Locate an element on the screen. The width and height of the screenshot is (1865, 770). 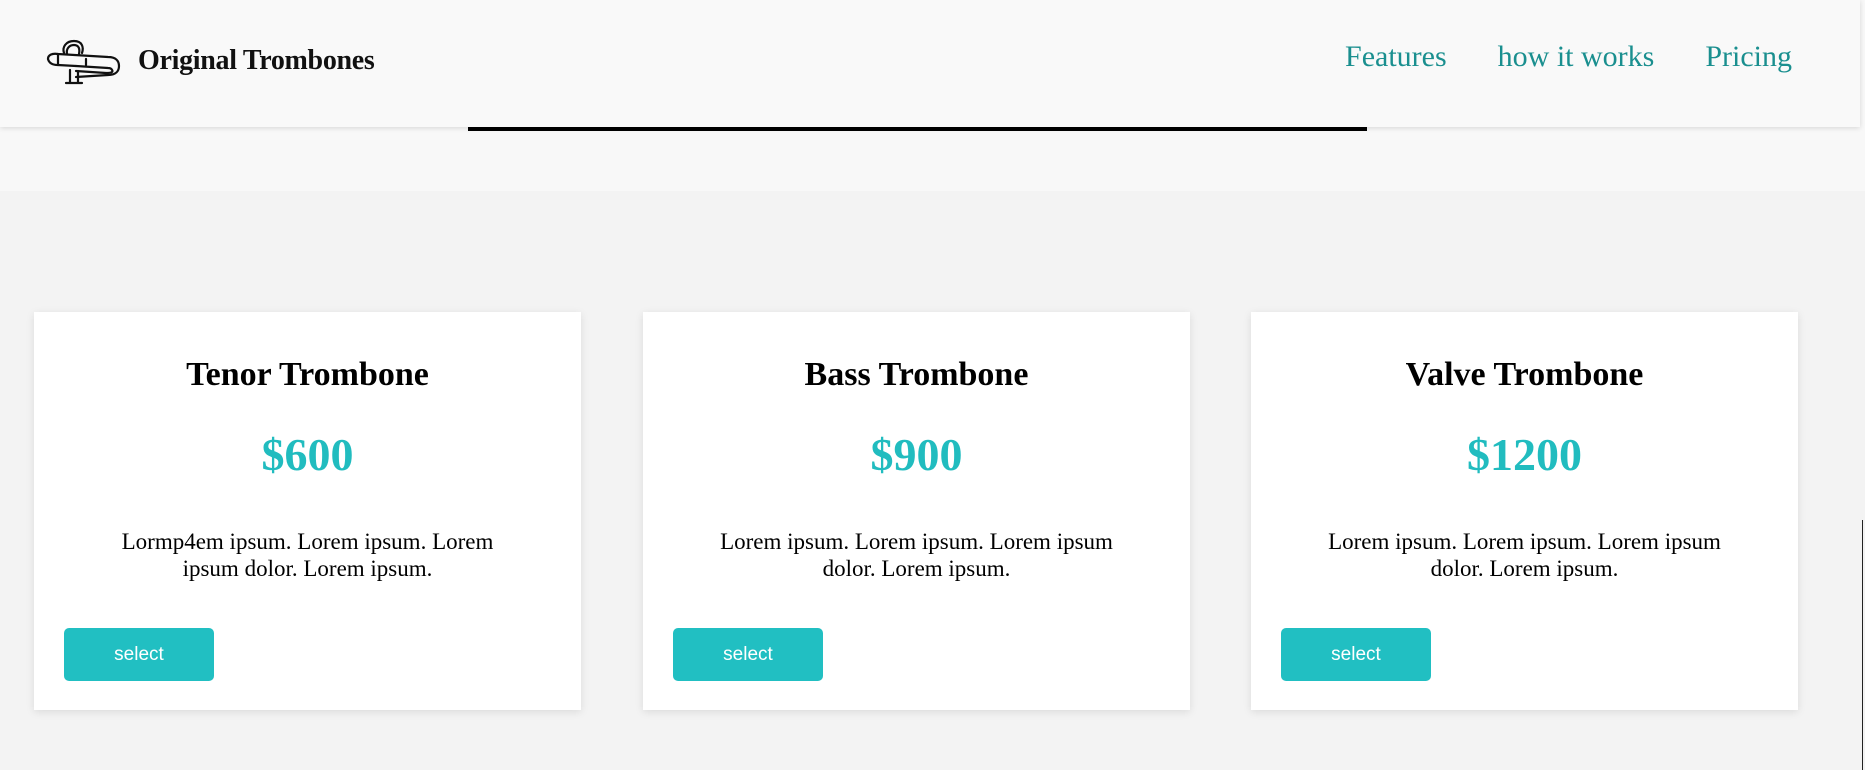
card-title: Bass Trombone is located at coordinates (916, 374).